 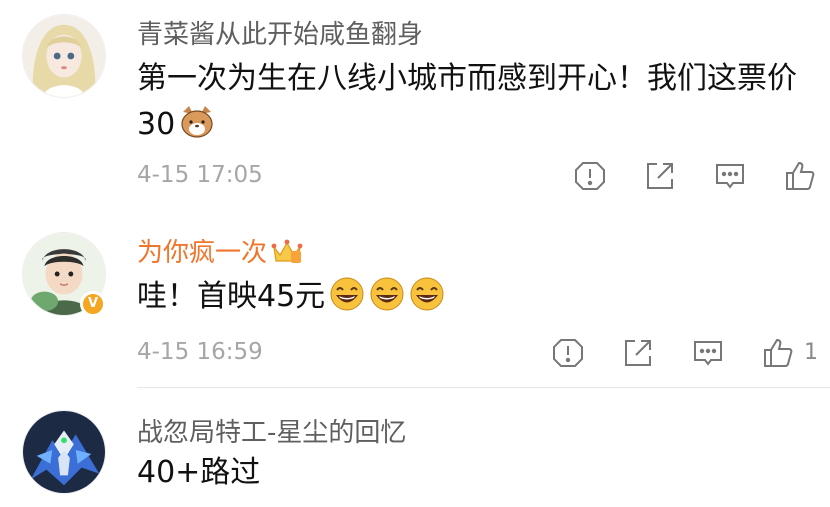 What do you see at coordinates (280, 32) in the screenshot?
I see `username: 青菜酱从此开始咸鱼翻身` at bounding box center [280, 32].